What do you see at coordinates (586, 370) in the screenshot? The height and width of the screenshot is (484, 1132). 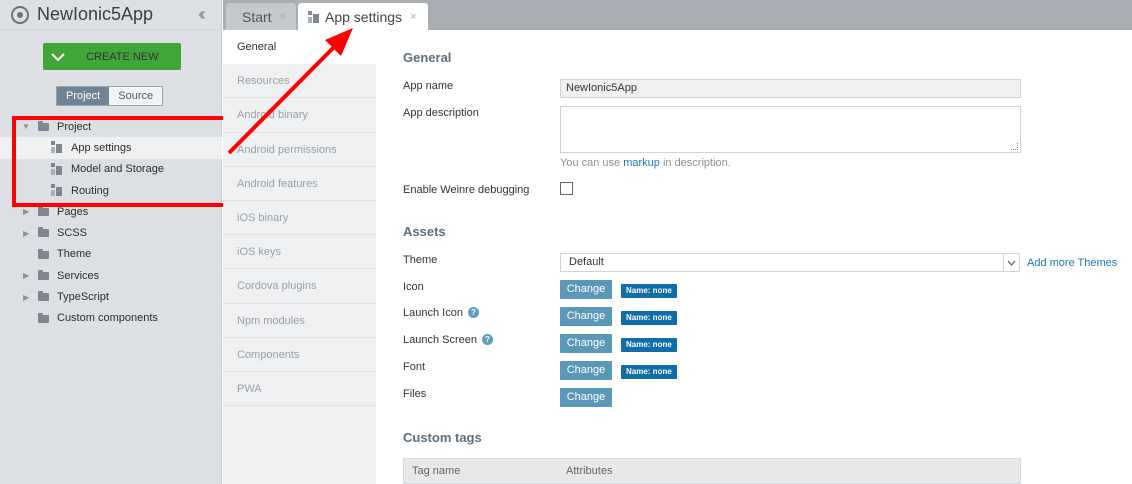 I see `font-change-button: Change` at bounding box center [586, 370].